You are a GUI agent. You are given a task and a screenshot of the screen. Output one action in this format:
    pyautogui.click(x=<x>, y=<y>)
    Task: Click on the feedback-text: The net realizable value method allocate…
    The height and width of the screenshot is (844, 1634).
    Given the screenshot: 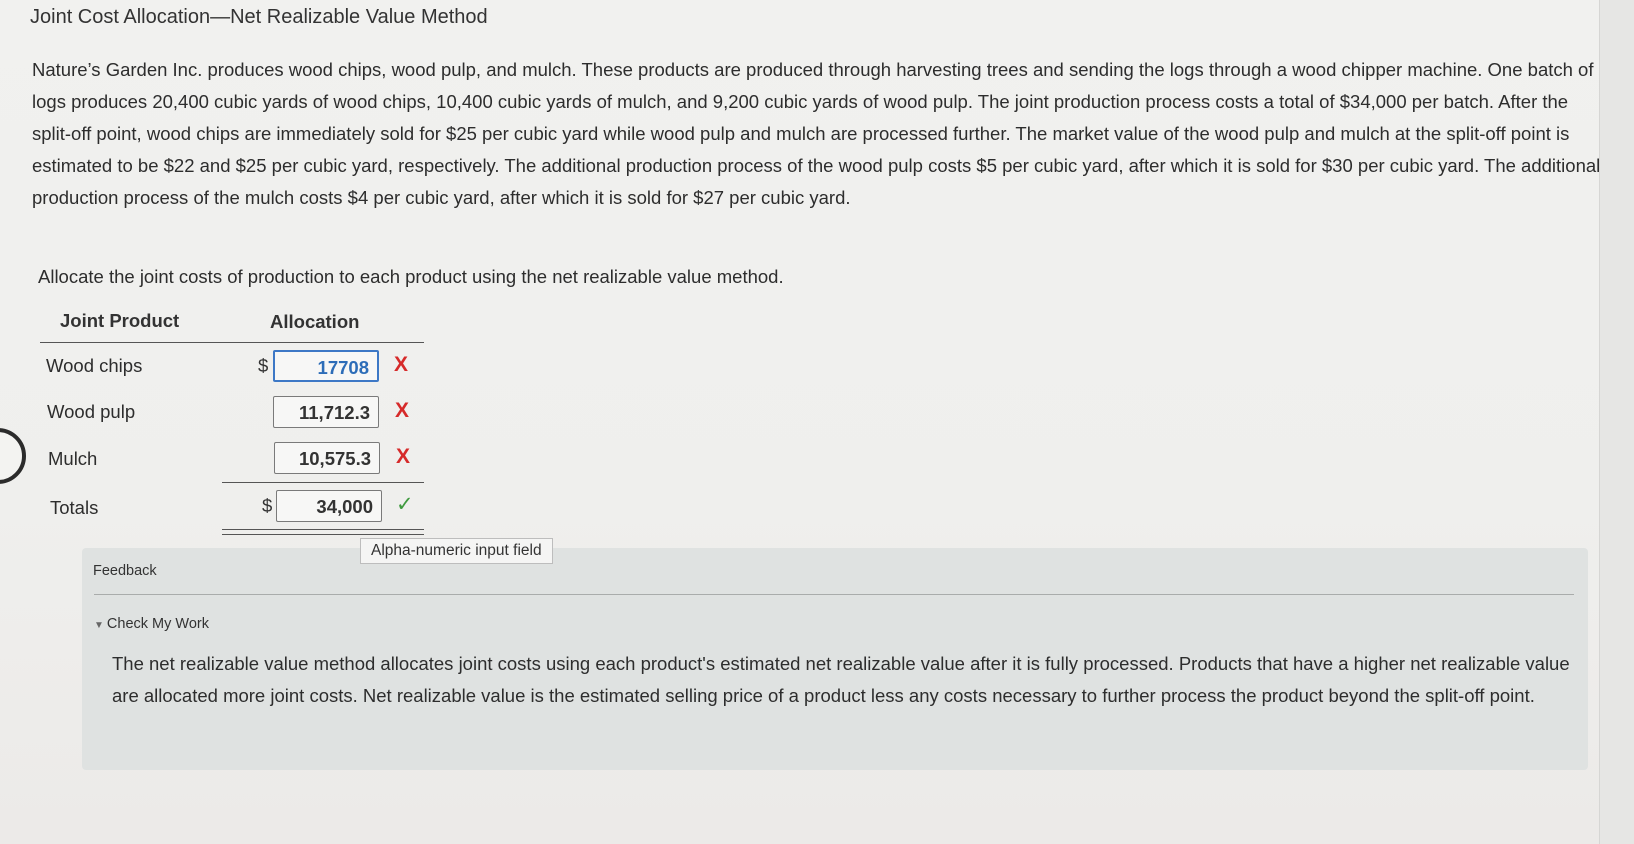 What is the action you would take?
    pyautogui.click(x=841, y=679)
    